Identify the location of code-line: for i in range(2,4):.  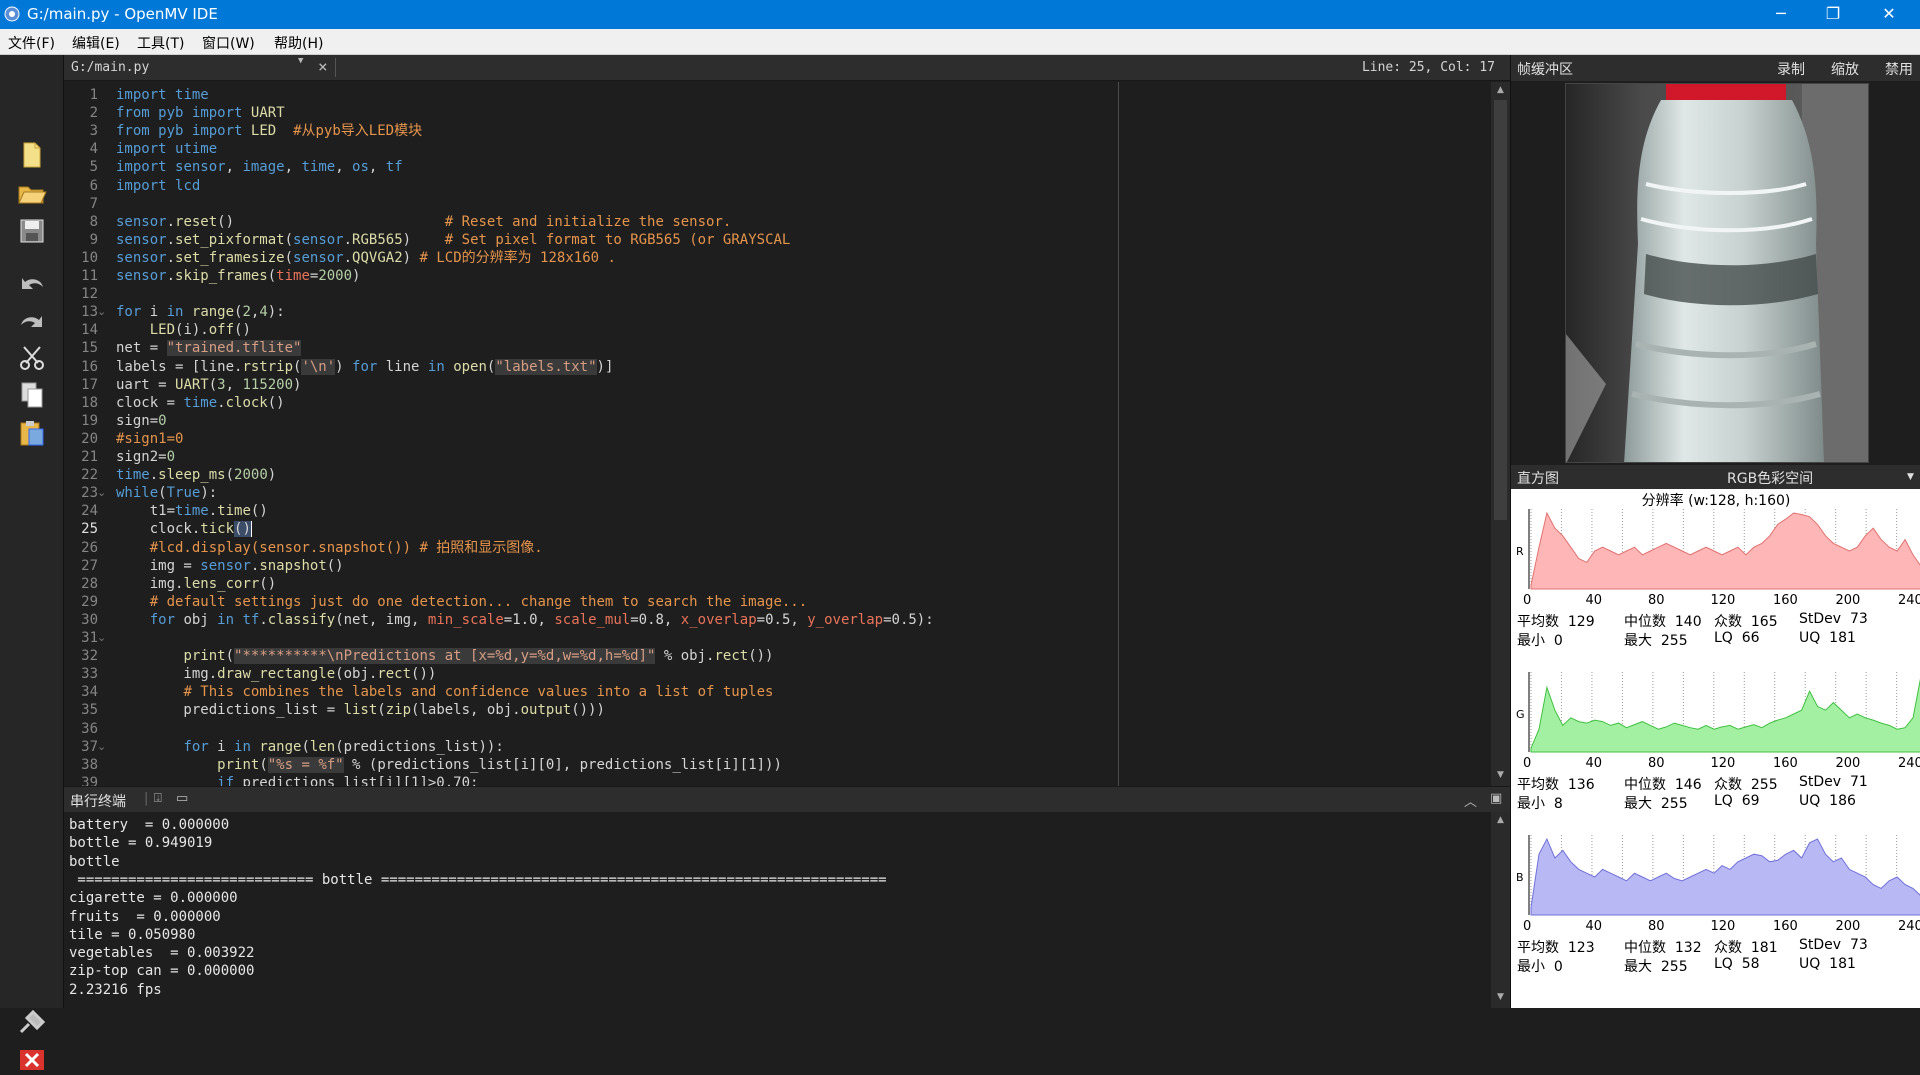
(200, 312).